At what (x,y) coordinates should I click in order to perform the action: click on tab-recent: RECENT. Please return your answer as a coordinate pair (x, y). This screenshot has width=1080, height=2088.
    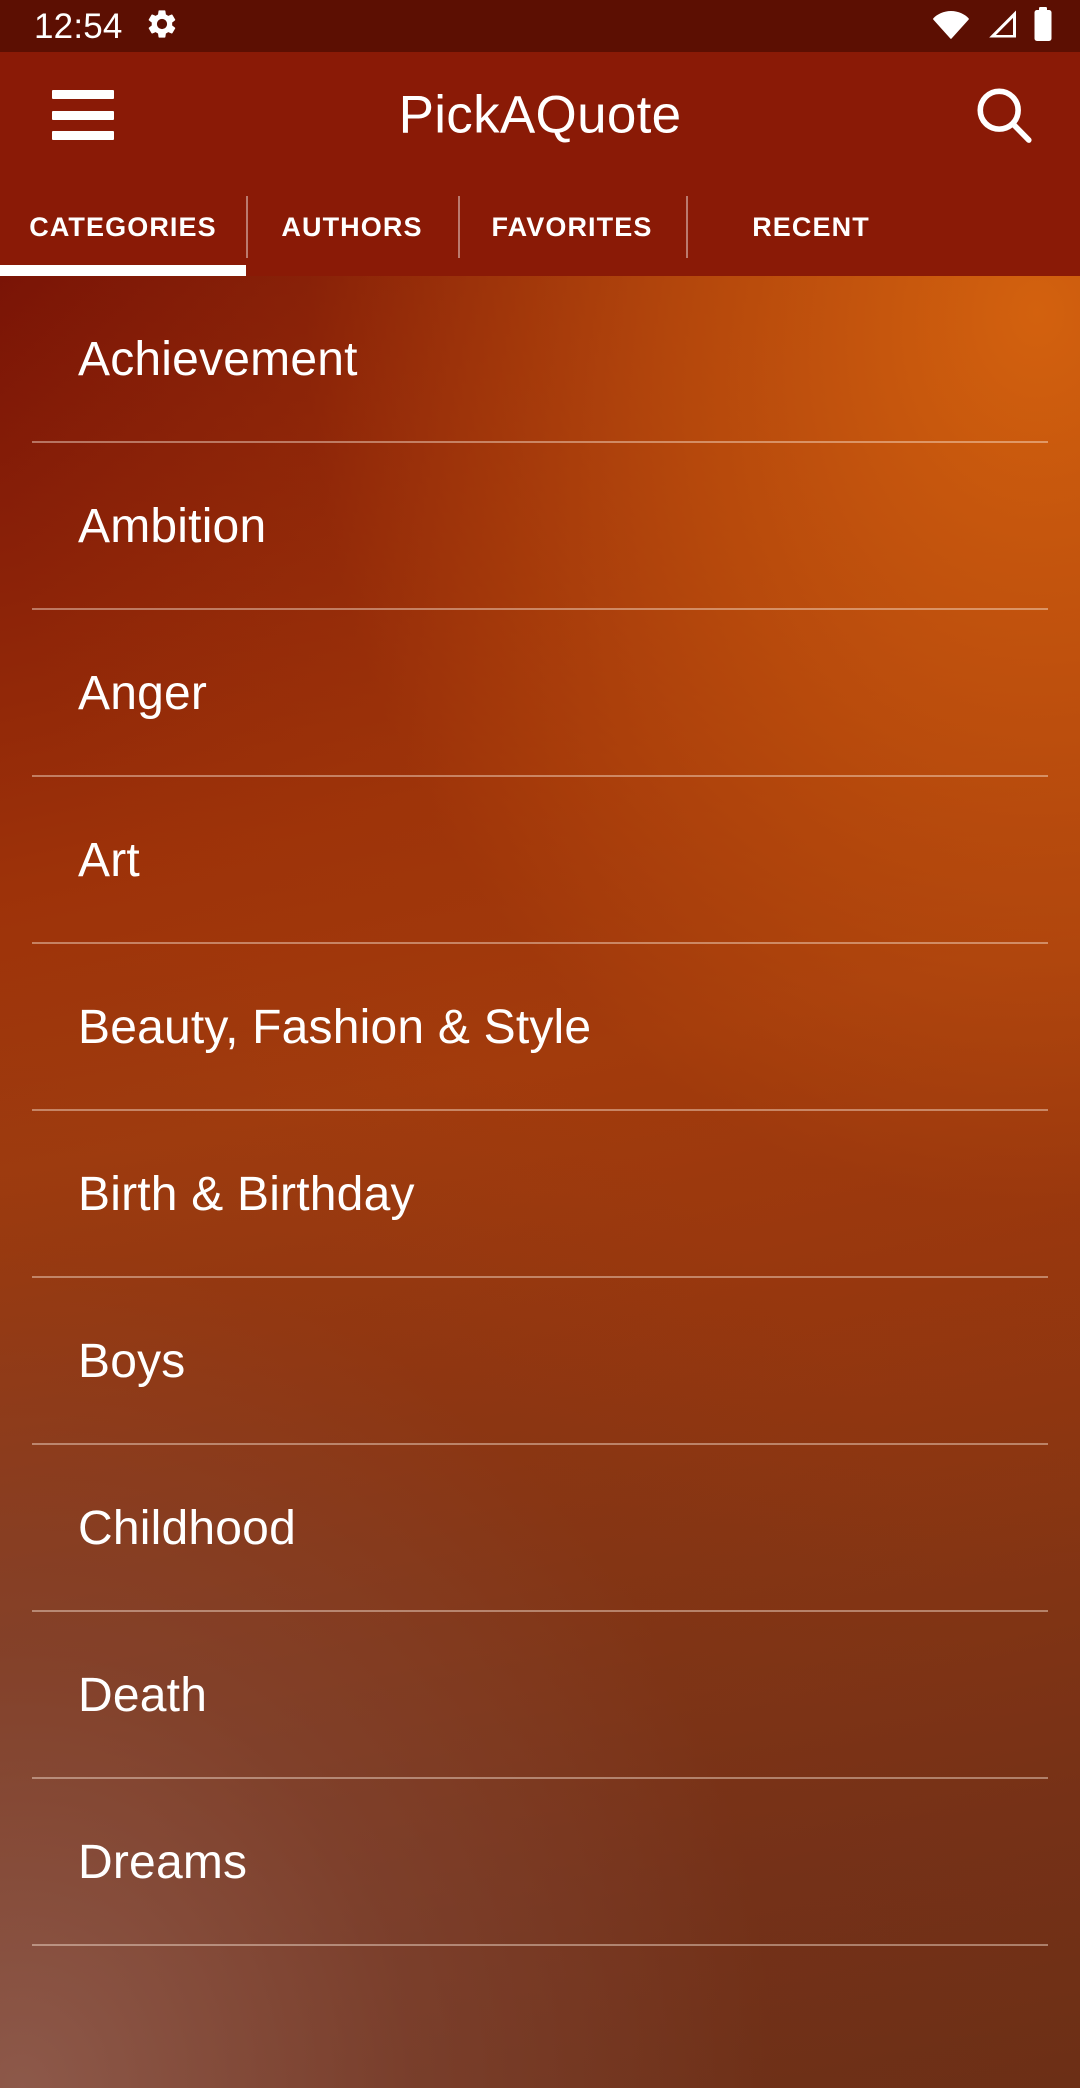
    Looking at the image, I should click on (811, 227).